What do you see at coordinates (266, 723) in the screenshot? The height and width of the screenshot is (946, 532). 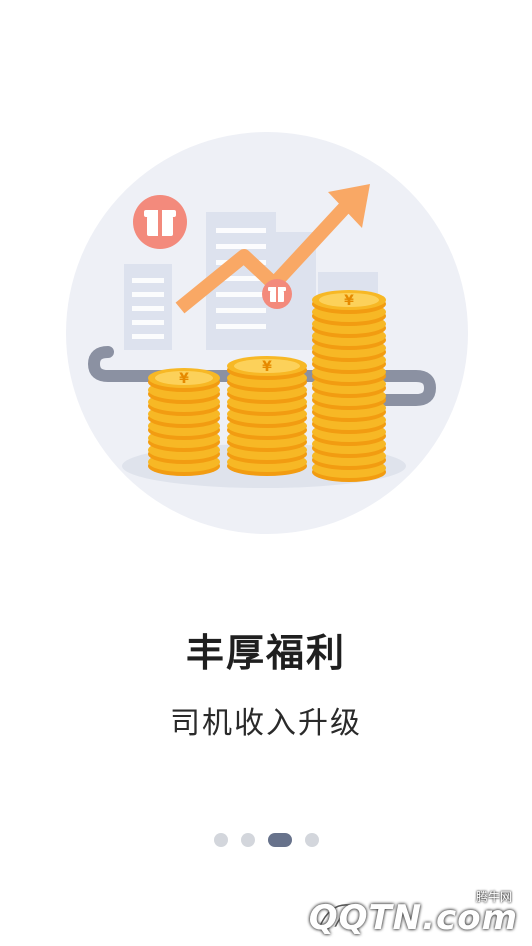 I see `page-subtitle: 司机收入升级` at bounding box center [266, 723].